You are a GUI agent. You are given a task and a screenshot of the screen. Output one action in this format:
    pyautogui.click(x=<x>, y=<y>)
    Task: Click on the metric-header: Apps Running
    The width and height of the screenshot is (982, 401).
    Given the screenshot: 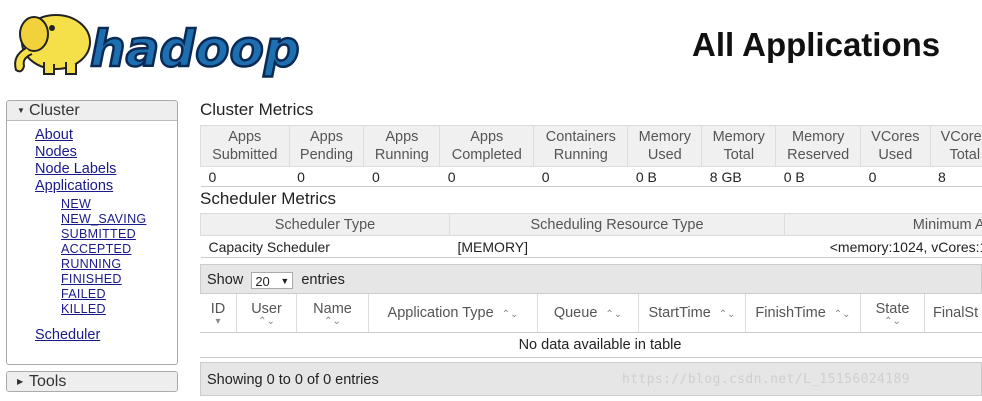 What is the action you would take?
    pyautogui.click(x=402, y=146)
    